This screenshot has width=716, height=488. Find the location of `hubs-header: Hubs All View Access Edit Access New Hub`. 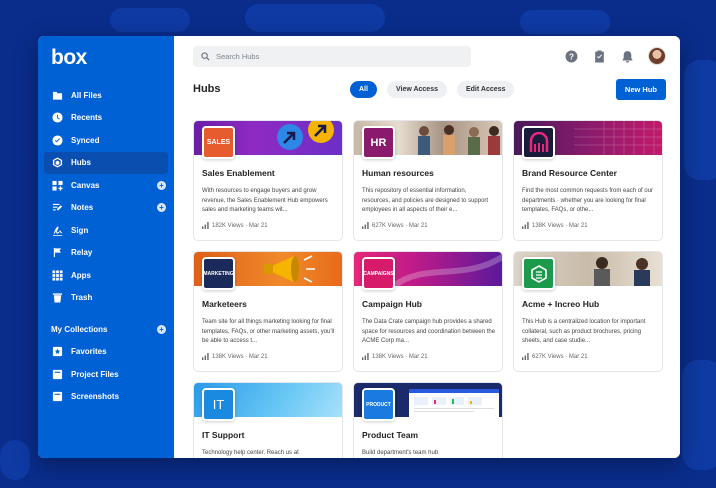

hubs-header: Hubs All View Access Edit Access New Hub is located at coordinates (427, 89).